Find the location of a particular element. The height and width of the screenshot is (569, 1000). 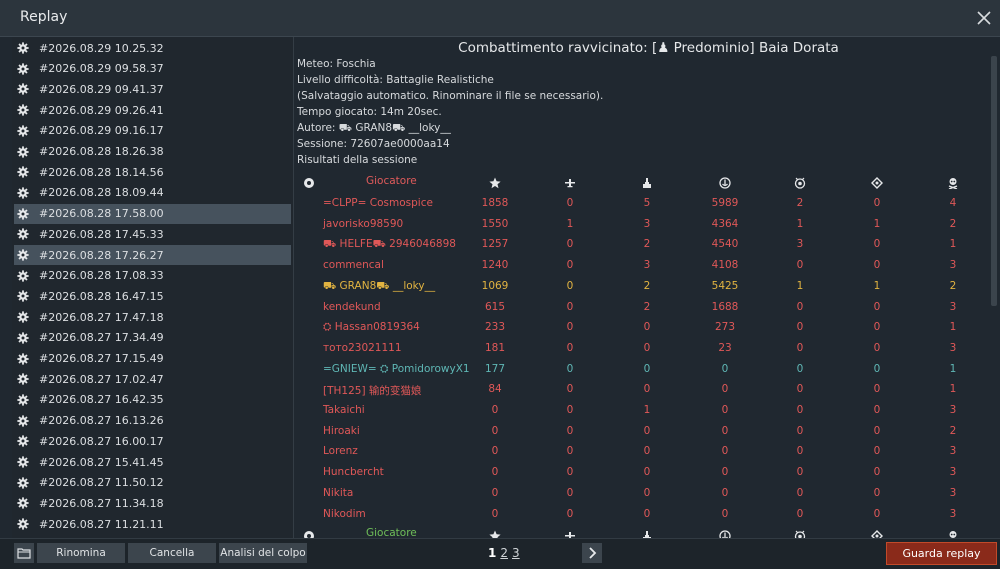

table-row: Lorenz 0 0 0 0 0 0 3 is located at coordinates (643, 452).